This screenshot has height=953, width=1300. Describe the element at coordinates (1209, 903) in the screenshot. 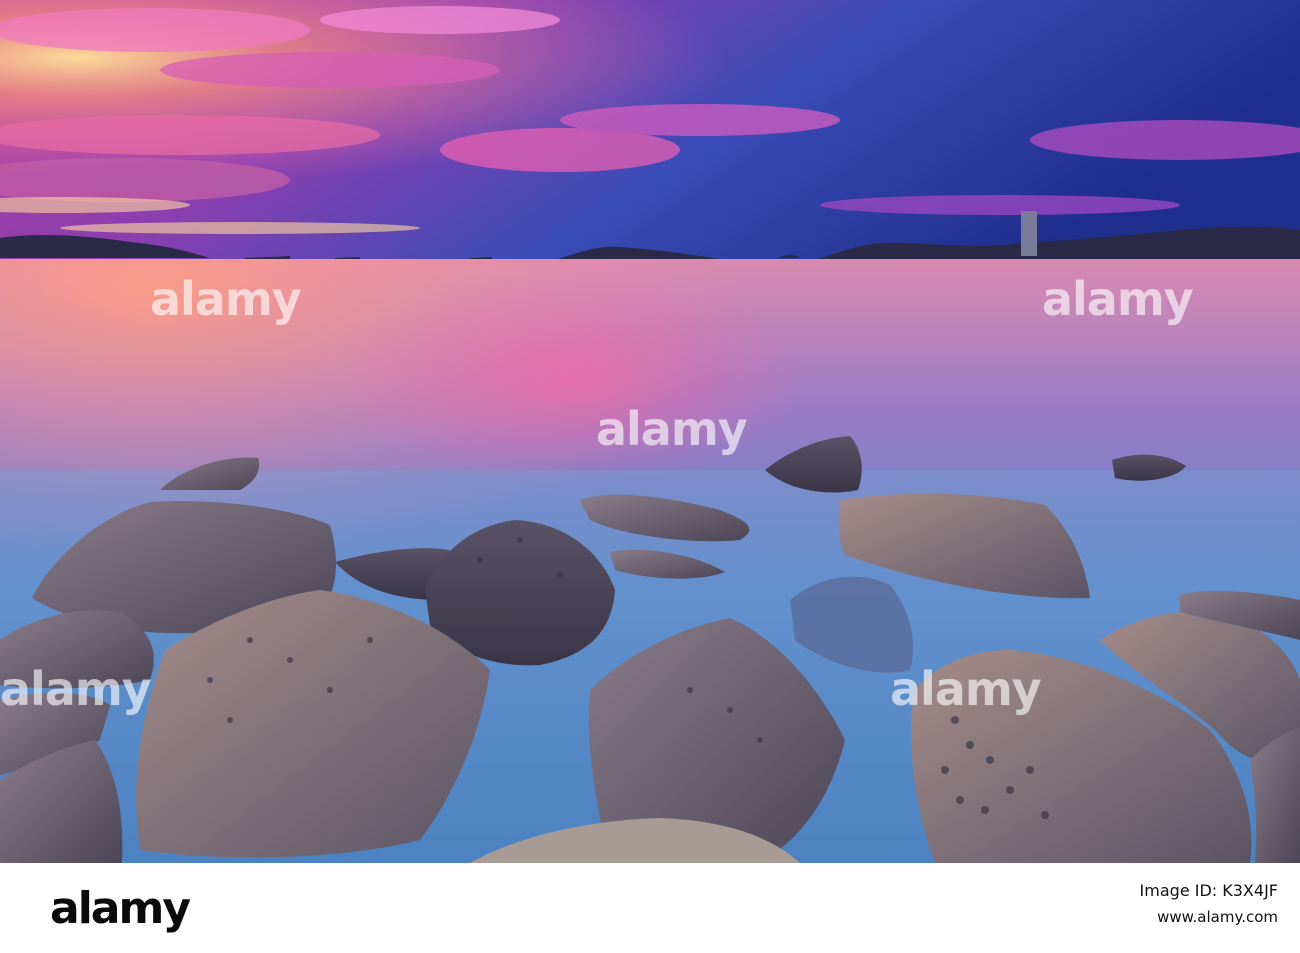

I see `footer-info: Image ID: K3X4JF www.alamy.com` at that location.